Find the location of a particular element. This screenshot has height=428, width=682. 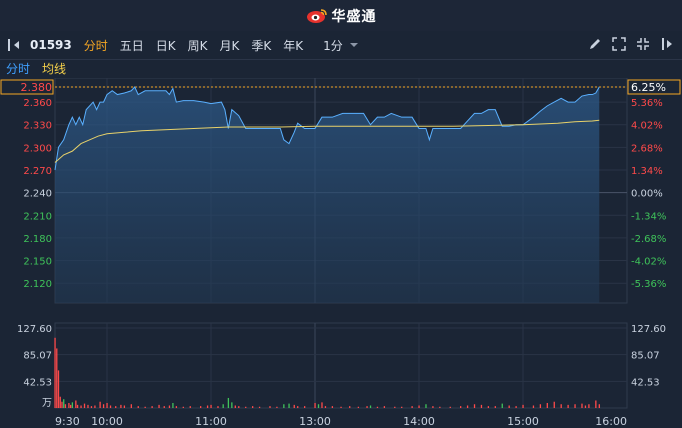

weibo-eye-logo-icon is located at coordinates (316, 15).